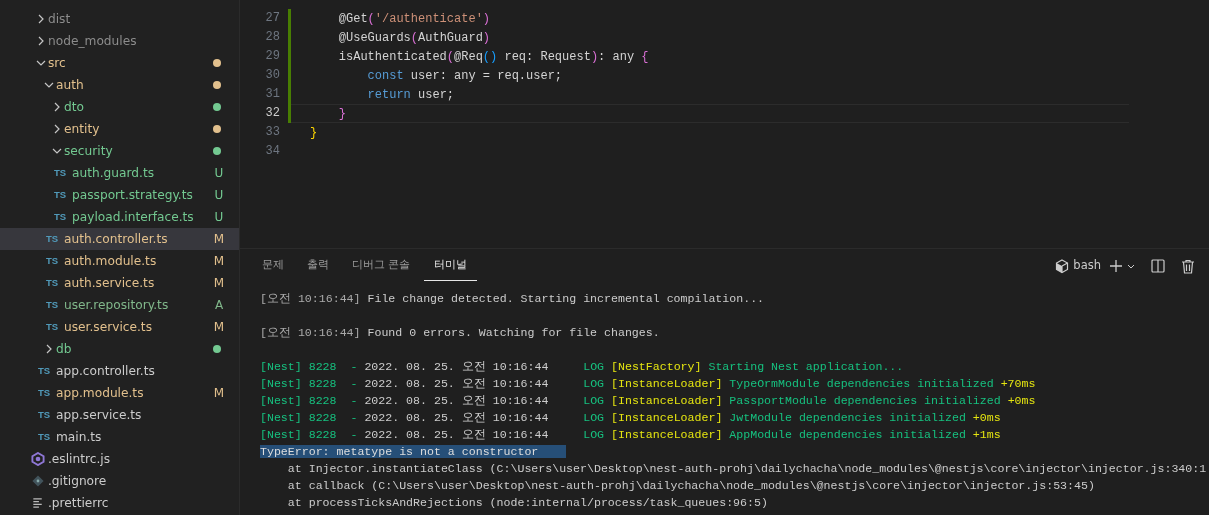 This screenshot has height=515, width=1209. What do you see at coordinates (527, 503) in the screenshot?
I see `terminal-line: at processTicksAndRejections (node:internal/process/task_queues:96:5)` at bounding box center [527, 503].